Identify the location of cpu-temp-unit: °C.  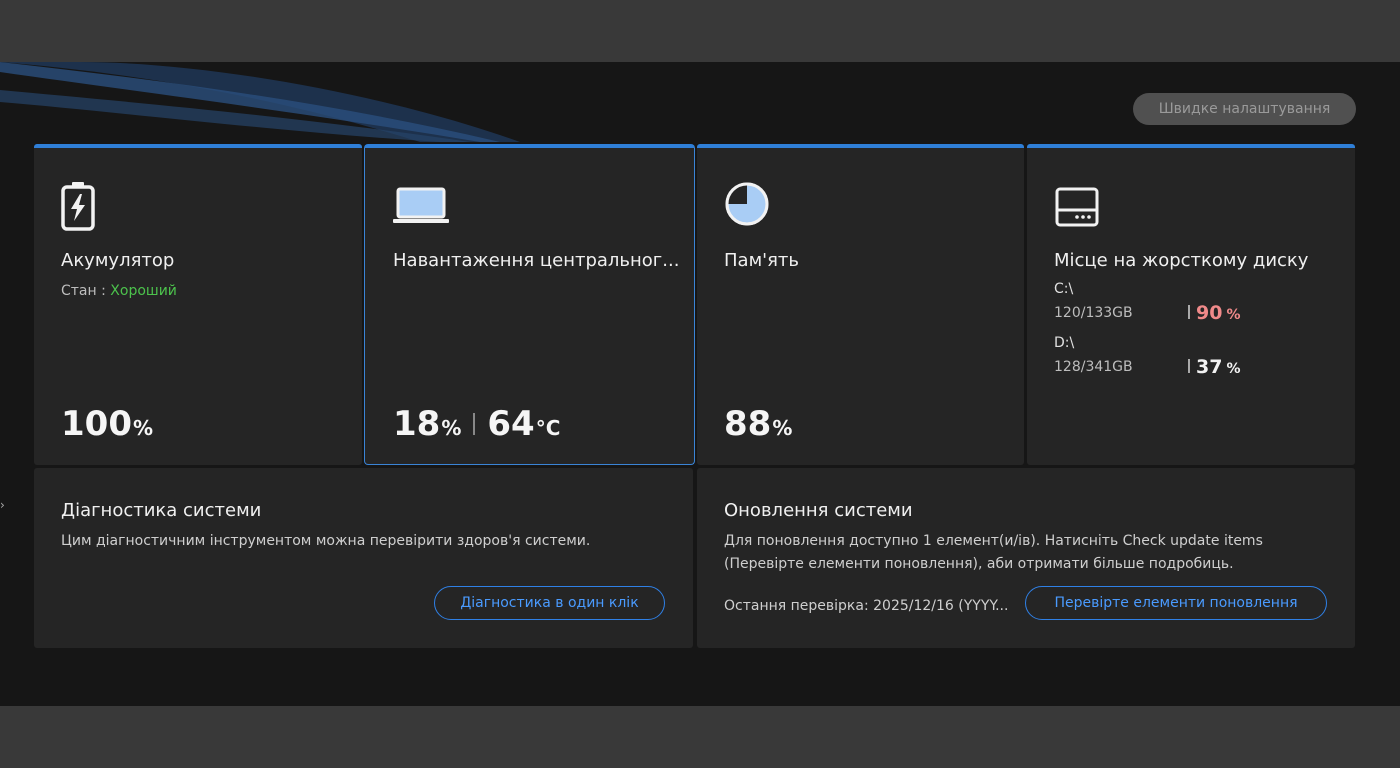
(548, 428).